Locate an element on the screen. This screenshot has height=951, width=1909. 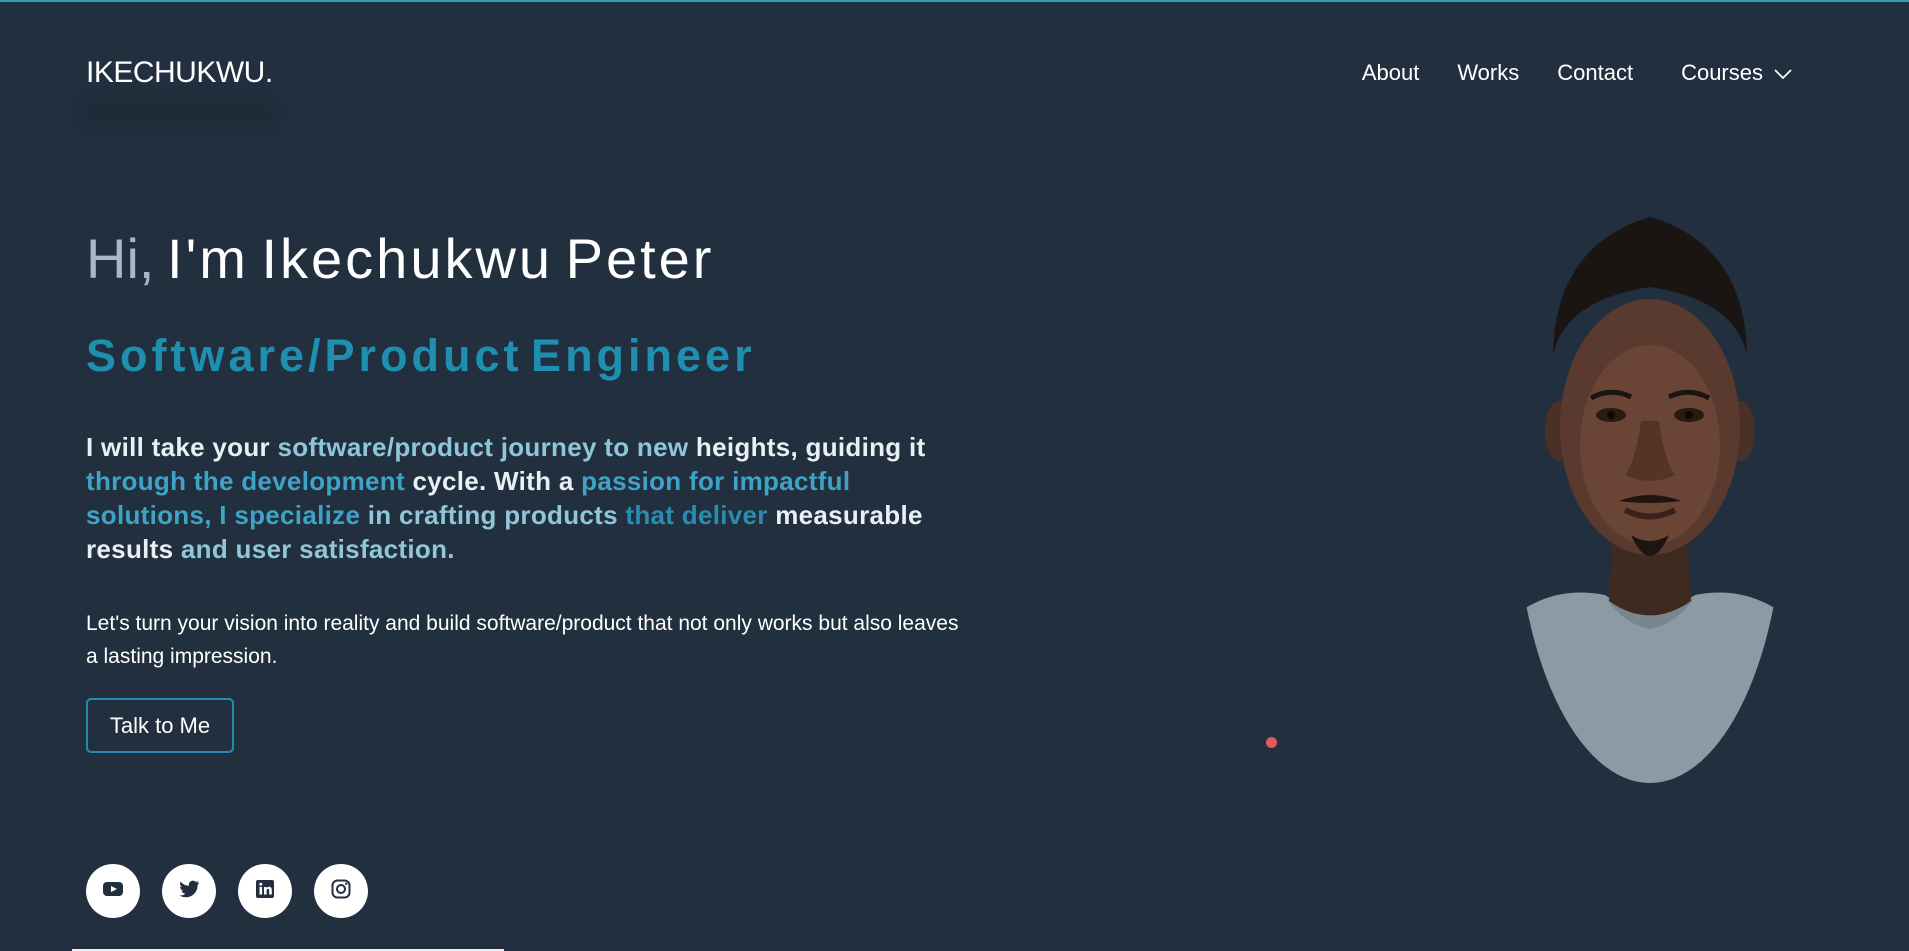
main-nav: About Works Contact Courses is located at coordinates (1558, 73).